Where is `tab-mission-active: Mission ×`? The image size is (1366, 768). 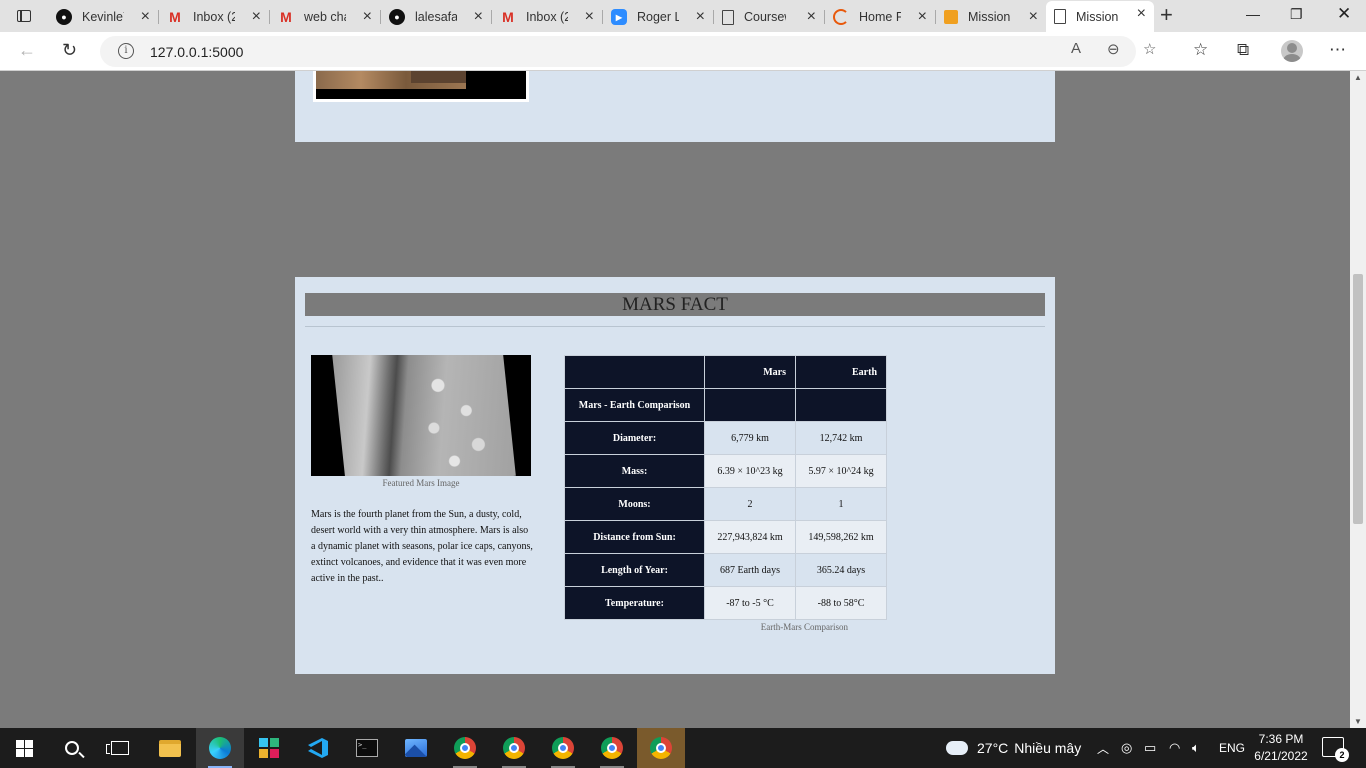 tab-mission-active: Mission × is located at coordinates (1100, 16).